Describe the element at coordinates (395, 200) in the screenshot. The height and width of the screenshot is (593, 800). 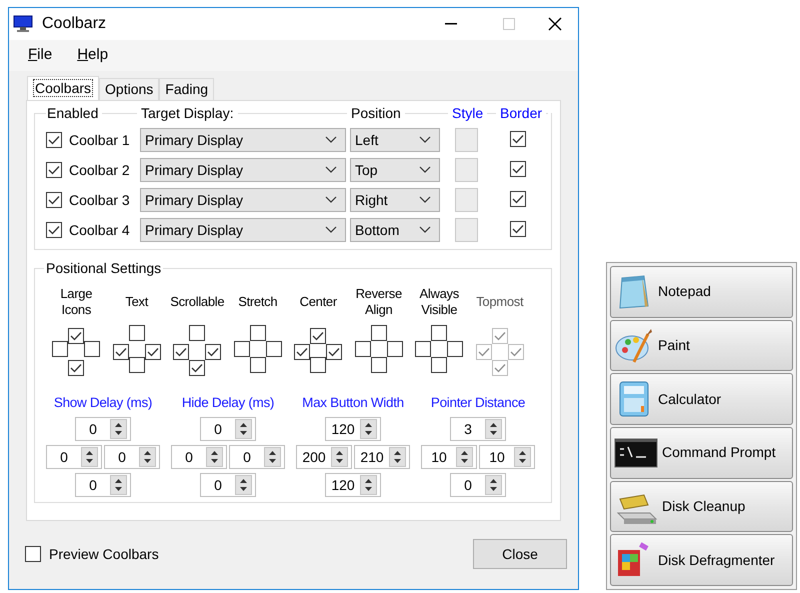
I see `position-dropdown: Right` at that location.